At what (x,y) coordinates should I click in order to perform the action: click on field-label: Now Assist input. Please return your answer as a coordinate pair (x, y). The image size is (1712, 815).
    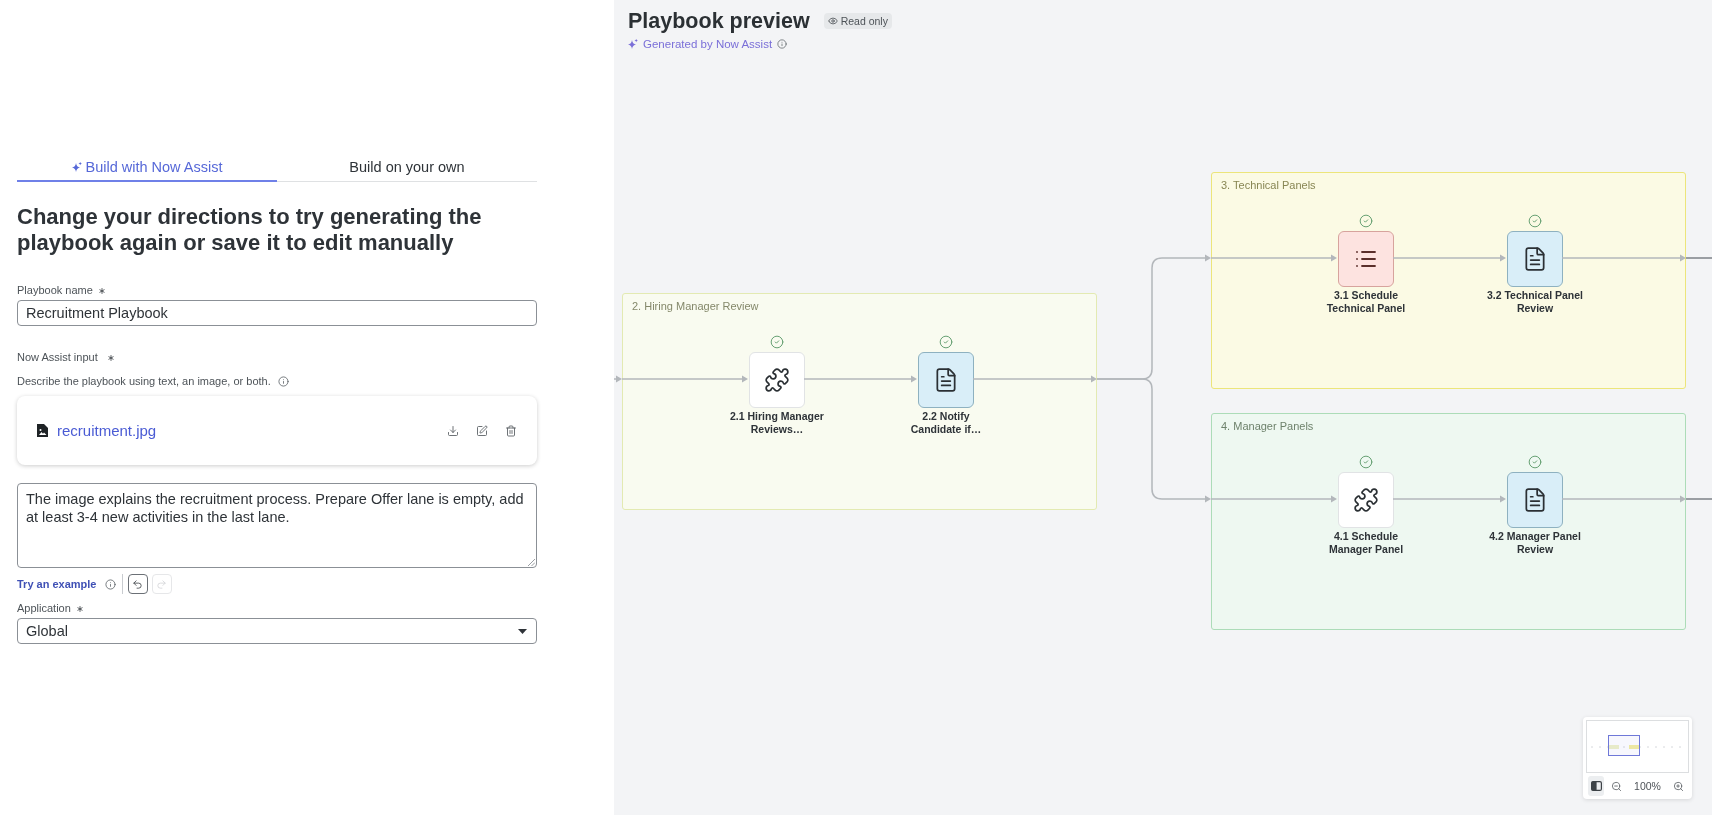
    Looking at the image, I should click on (57, 357).